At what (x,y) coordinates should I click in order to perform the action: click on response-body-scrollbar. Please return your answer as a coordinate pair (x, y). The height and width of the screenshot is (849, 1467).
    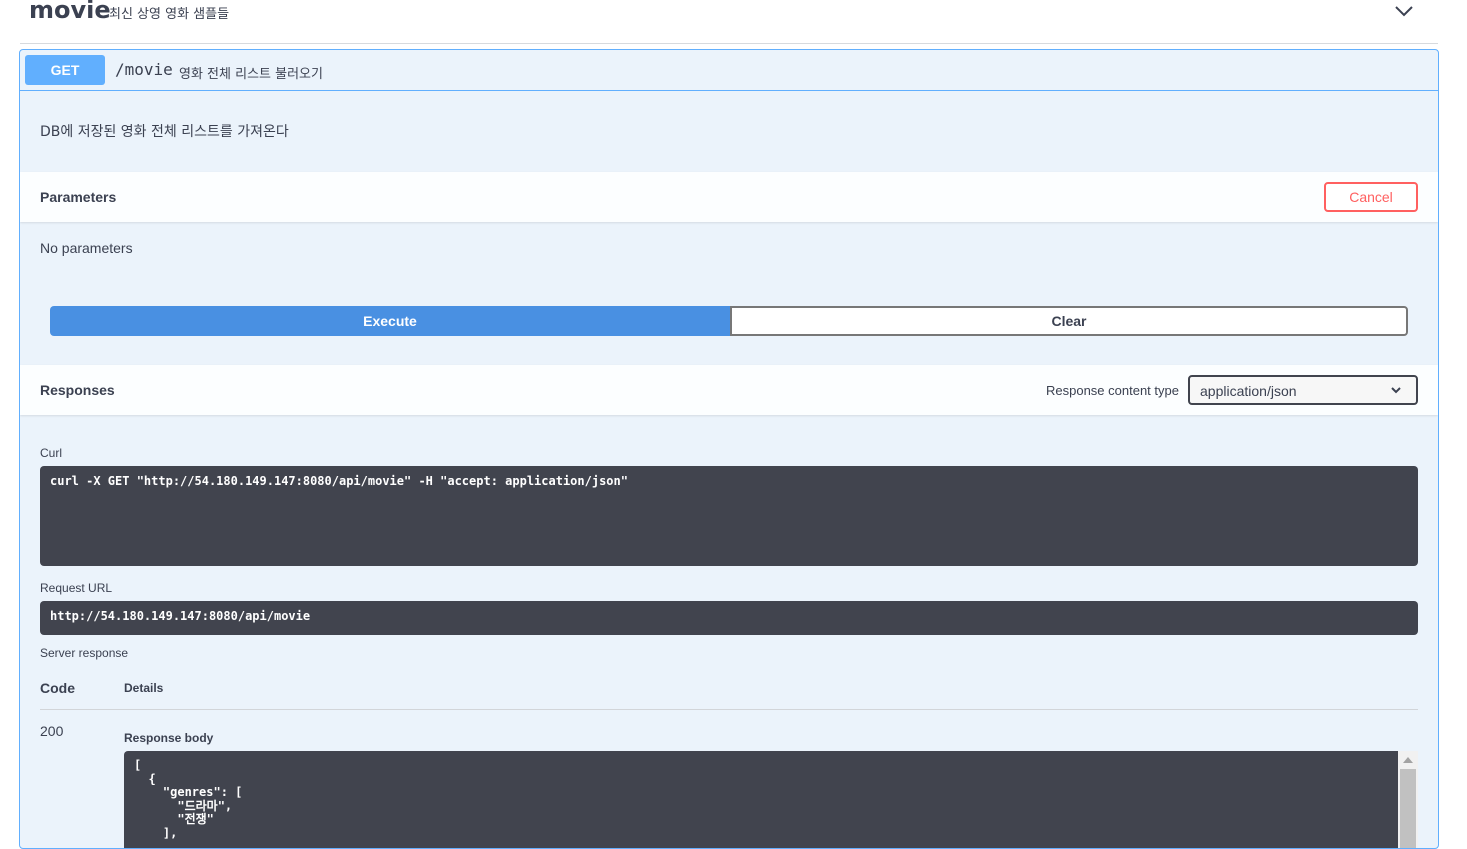
    Looking at the image, I should click on (1408, 799).